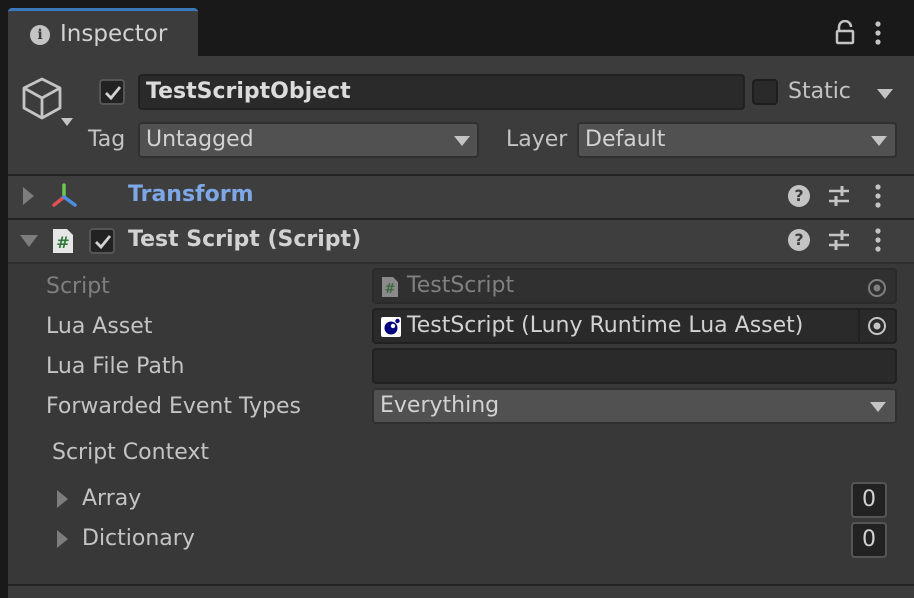 Image resolution: width=914 pixels, height=598 pixels. Describe the element at coordinates (42, 99) in the screenshot. I see `cube-icon` at that location.